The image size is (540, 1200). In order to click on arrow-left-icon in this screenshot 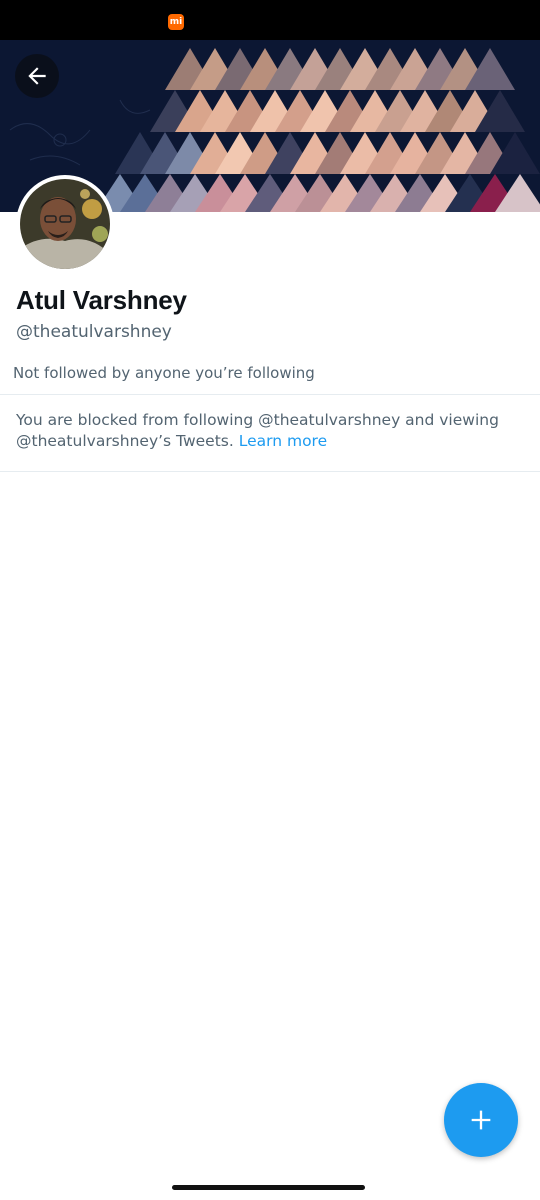, I will do `click(37, 76)`.